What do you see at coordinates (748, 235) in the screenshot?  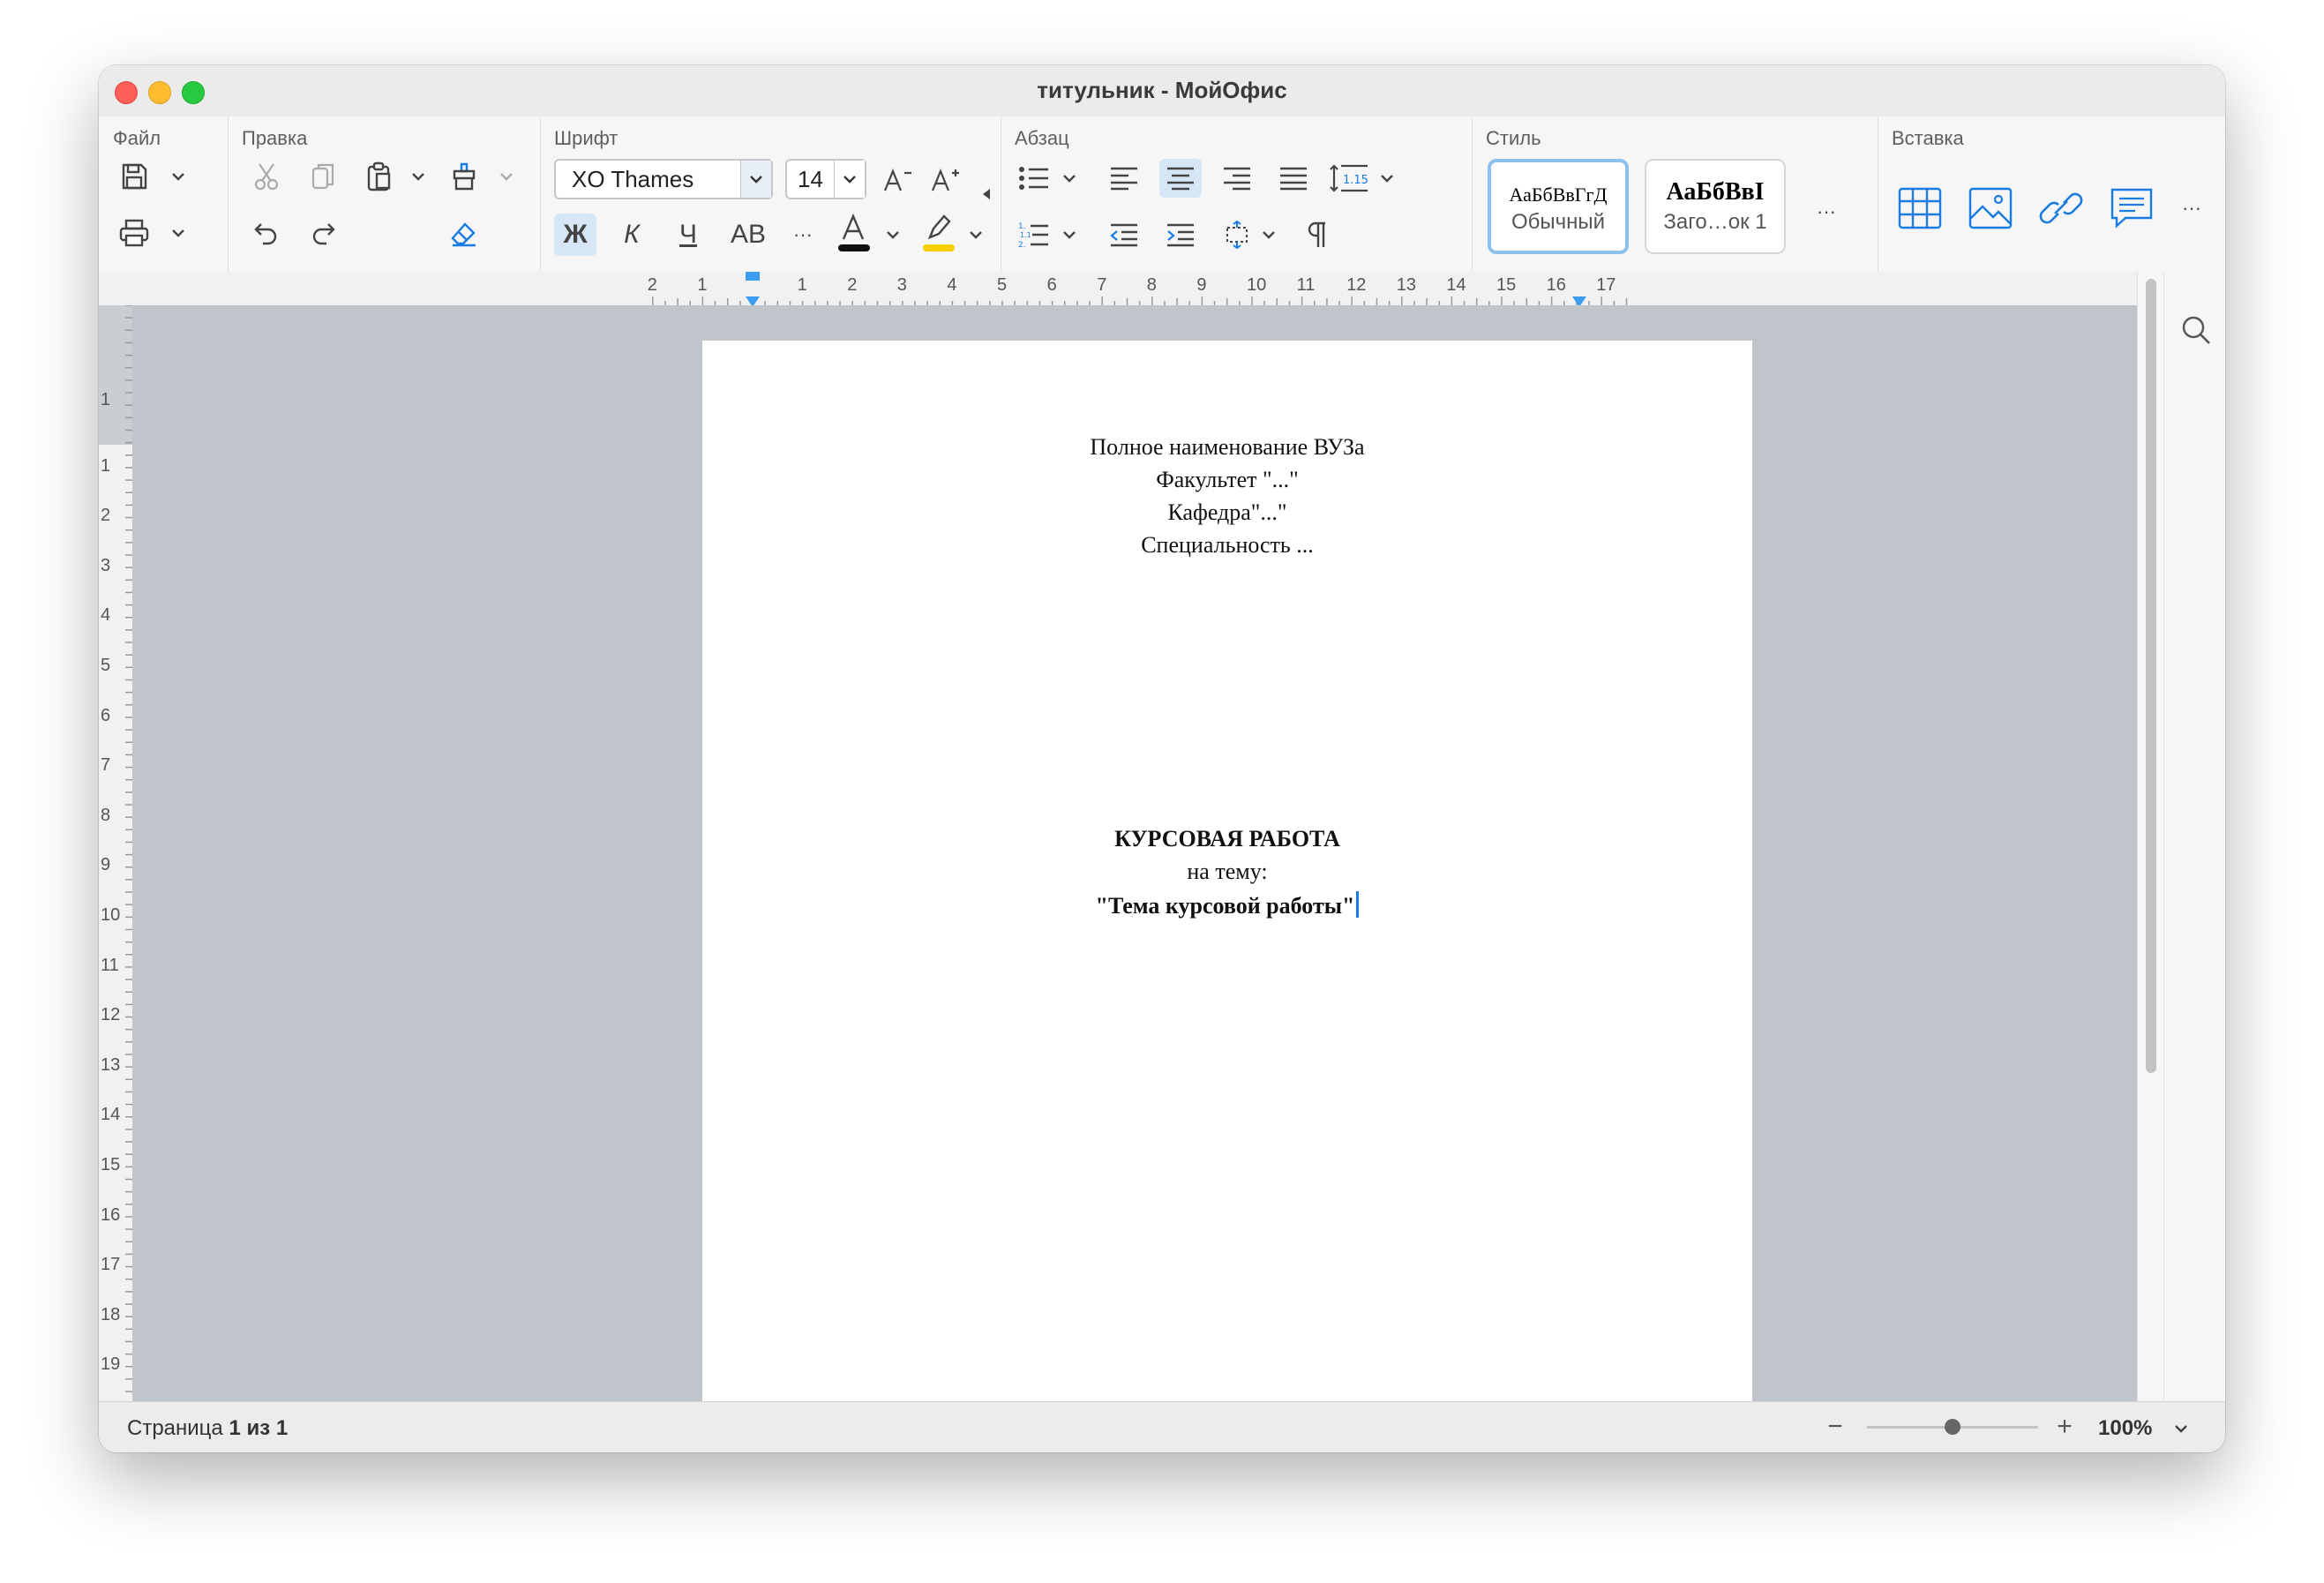 I see `strikethrough-button: АВ` at bounding box center [748, 235].